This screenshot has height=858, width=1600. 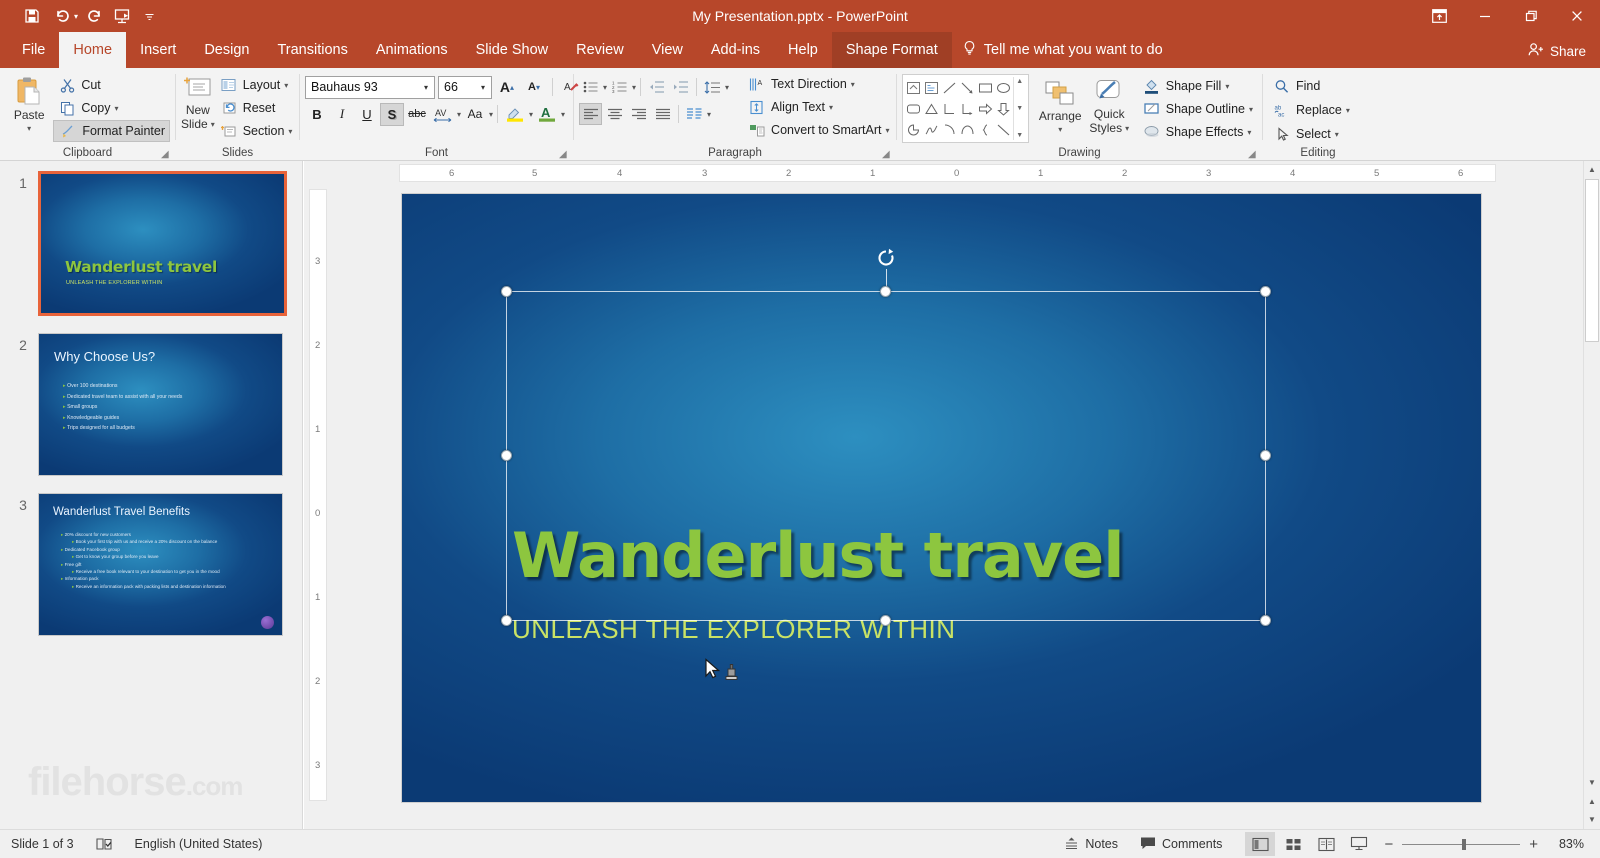 I want to click on share-button: Share, so click(x=1557, y=51).